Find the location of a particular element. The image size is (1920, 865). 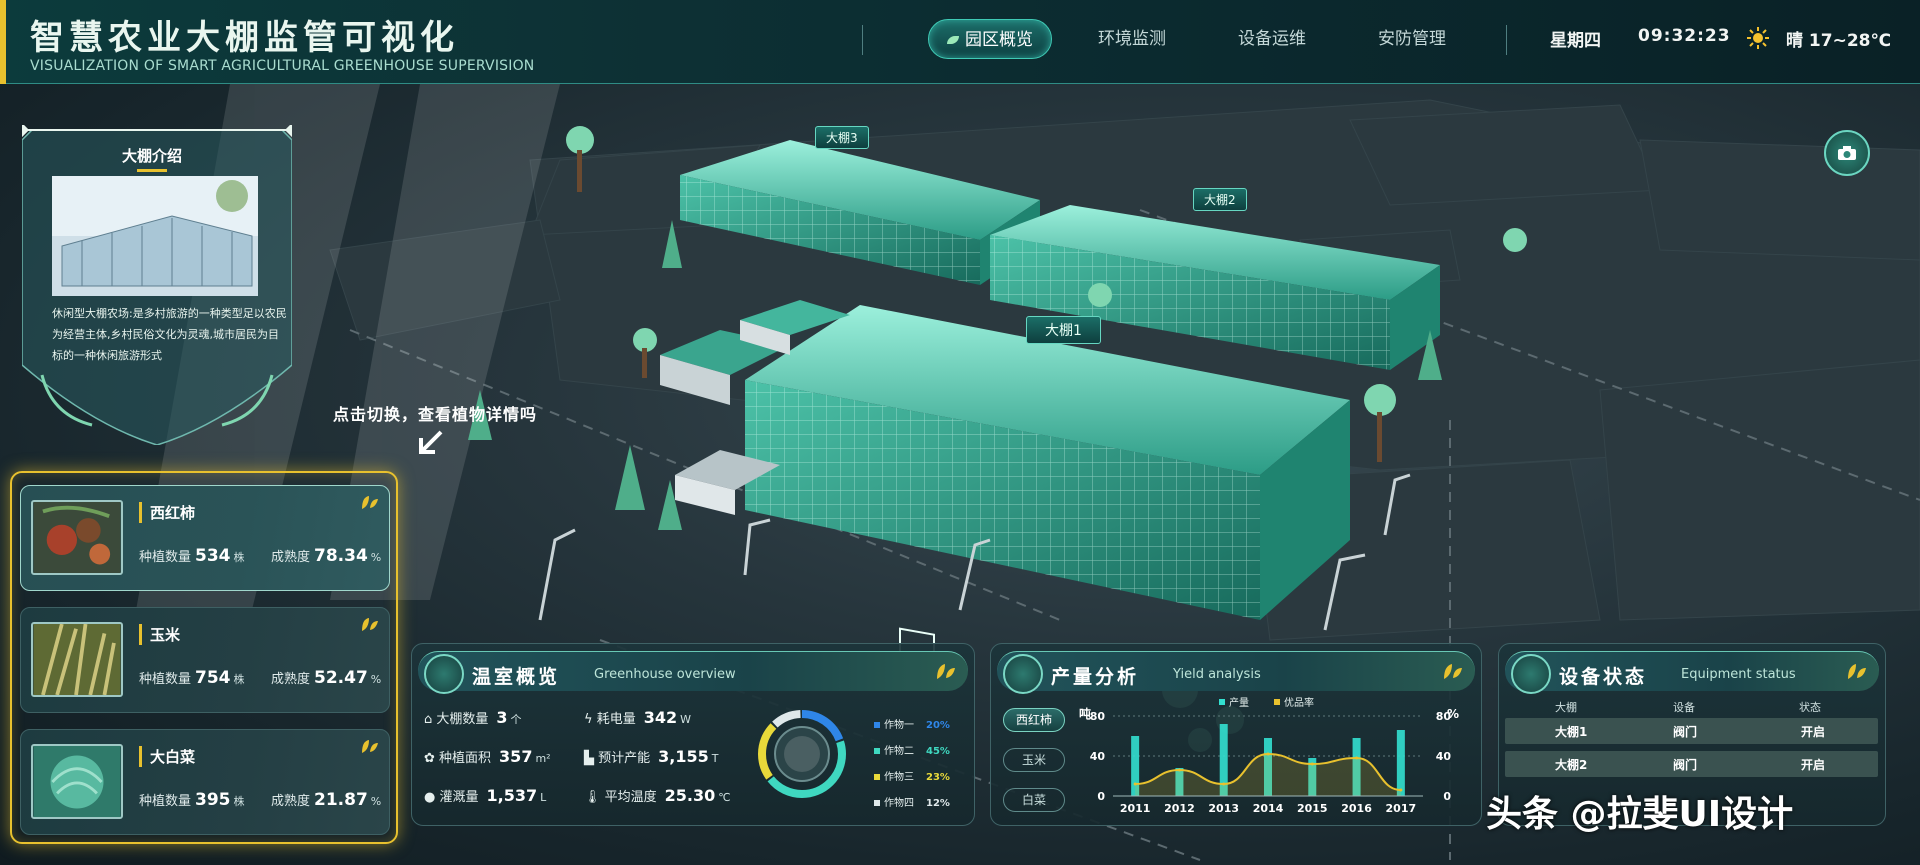

factory-icon: ▙ is located at coordinates (591, 758).